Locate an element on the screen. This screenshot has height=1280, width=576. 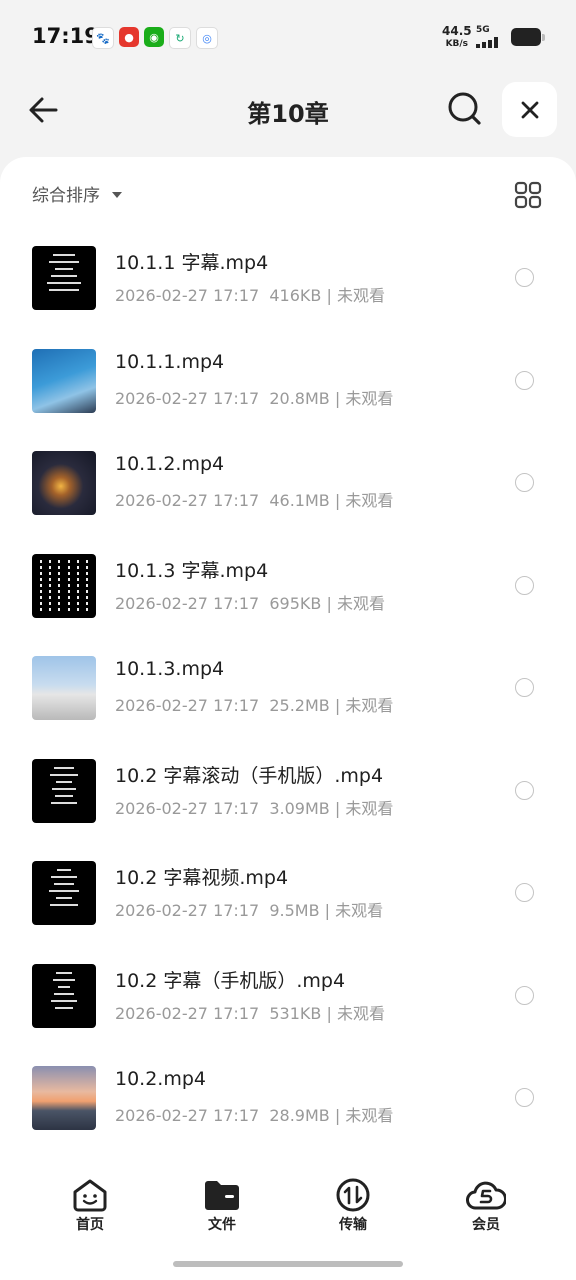
close-icon is located at coordinates (529, 109).